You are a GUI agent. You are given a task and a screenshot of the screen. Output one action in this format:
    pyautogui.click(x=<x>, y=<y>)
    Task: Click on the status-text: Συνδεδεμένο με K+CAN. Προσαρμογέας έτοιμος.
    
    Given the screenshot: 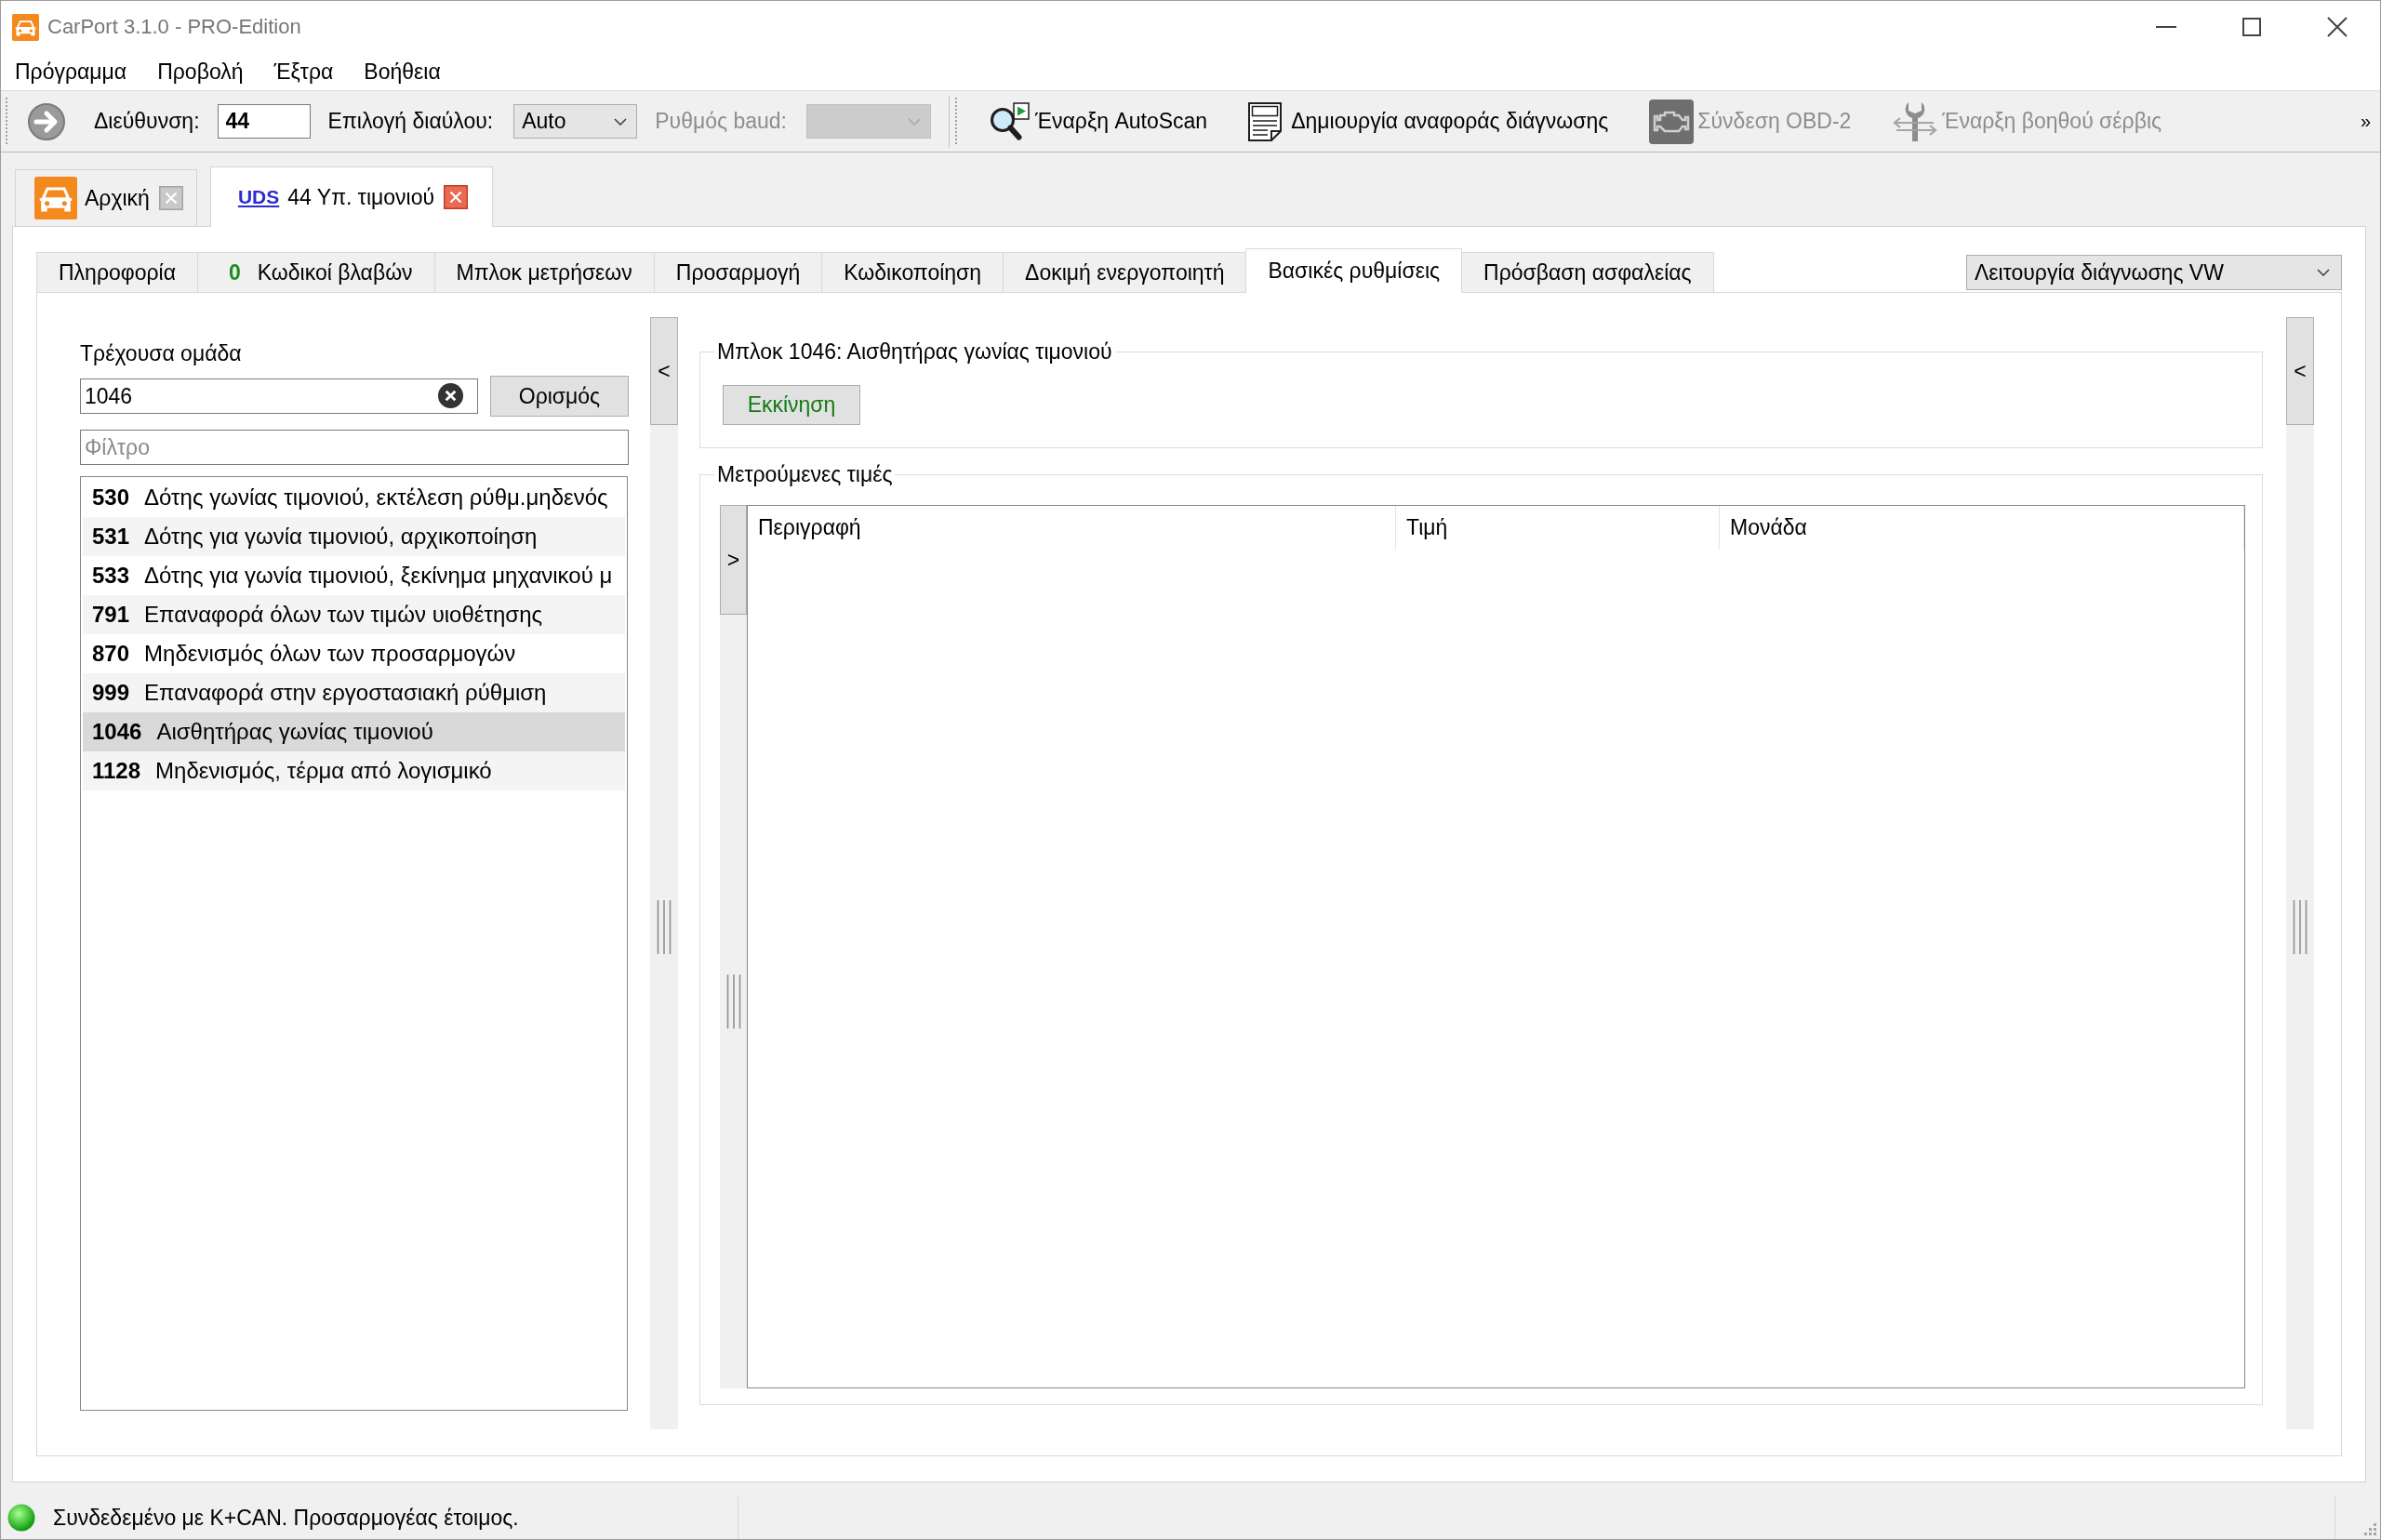 What is the action you would take?
    pyautogui.click(x=286, y=1518)
    